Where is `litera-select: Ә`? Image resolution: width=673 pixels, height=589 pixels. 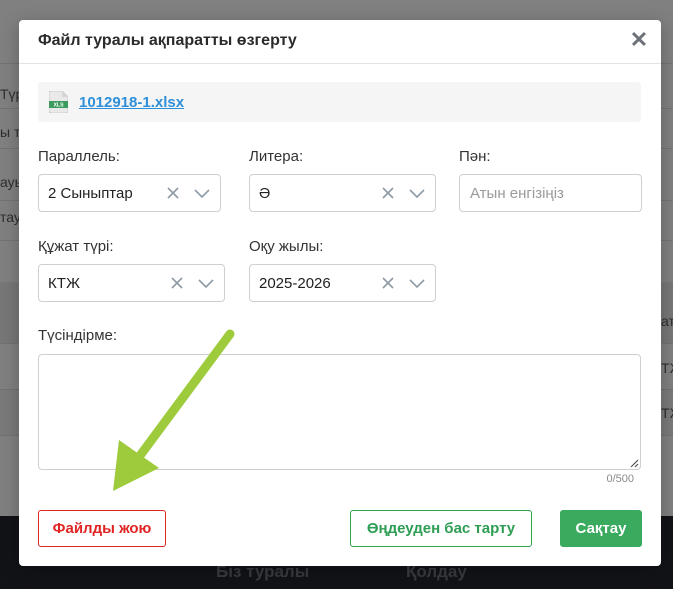
litera-select: Ә is located at coordinates (342, 193).